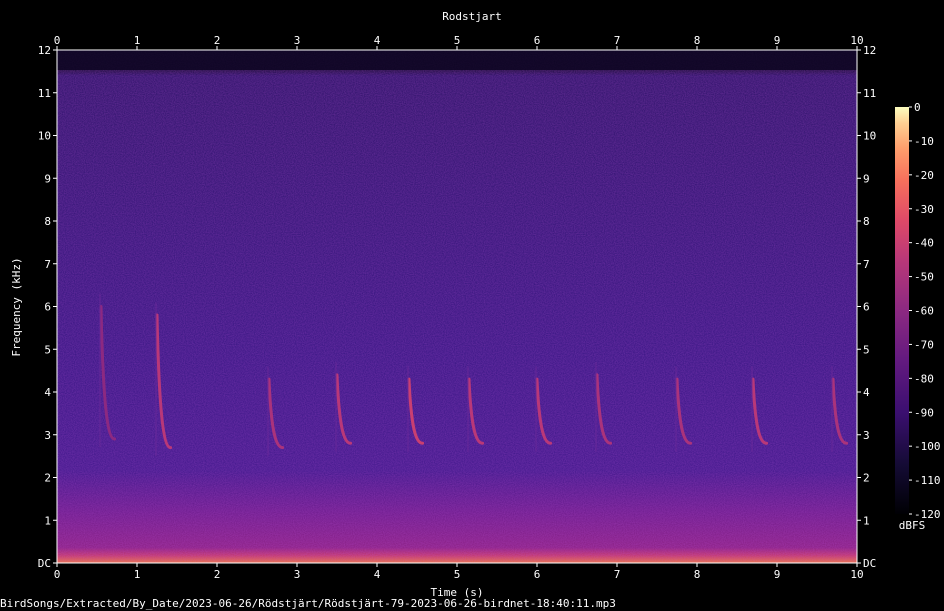 The height and width of the screenshot is (611, 944). Describe the element at coordinates (866, 392) in the screenshot. I see `y-tick-label-right: 4` at that location.